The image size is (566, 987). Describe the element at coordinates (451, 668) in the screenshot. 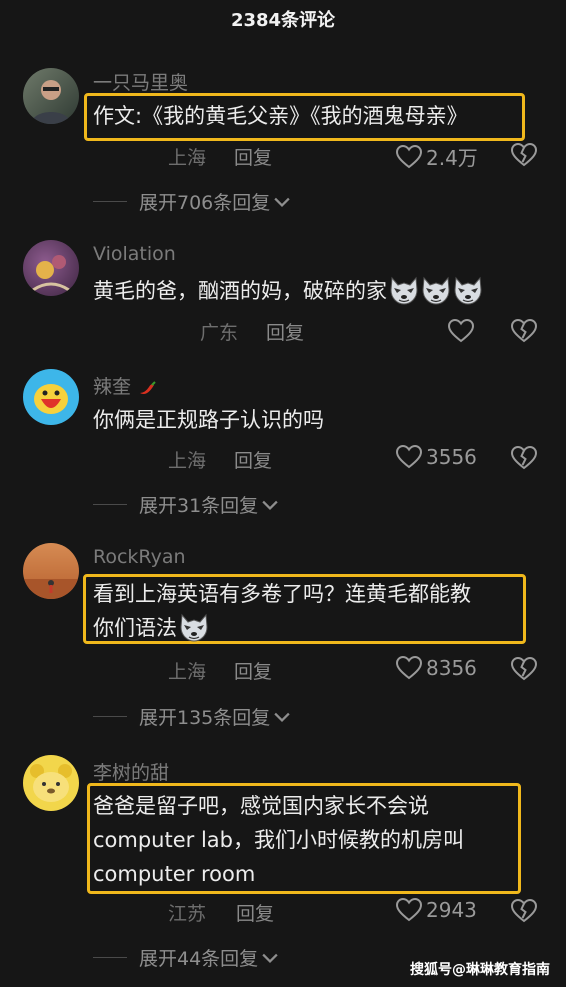

I see `like-count: 8356` at that location.